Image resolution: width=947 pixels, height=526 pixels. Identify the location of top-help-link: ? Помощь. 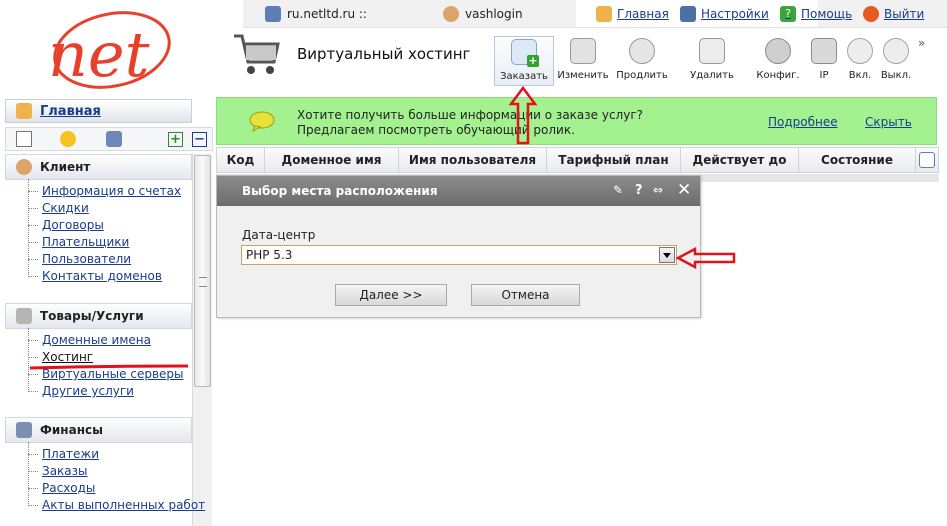
(816, 14).